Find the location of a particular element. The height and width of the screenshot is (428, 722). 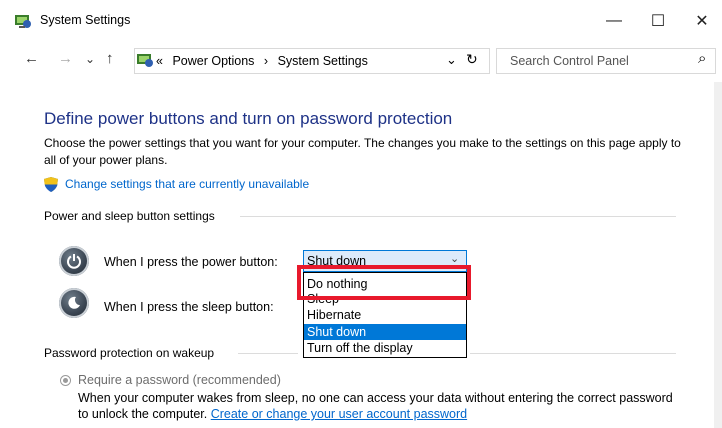

chevron-down-icon: ⌄ is located at coordinates (455, 259).